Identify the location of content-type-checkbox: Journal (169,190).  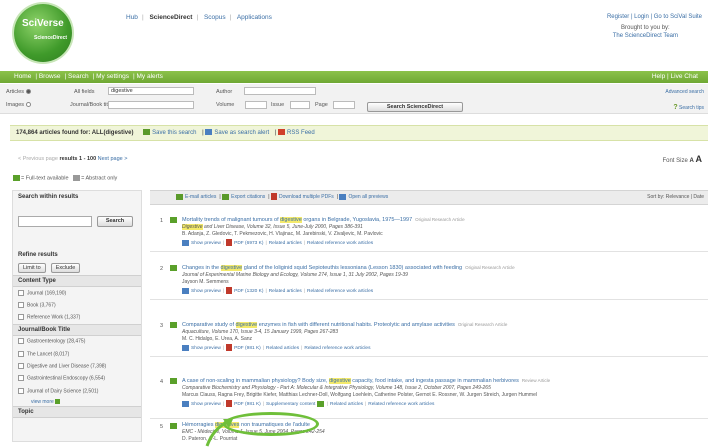
(77, 293).